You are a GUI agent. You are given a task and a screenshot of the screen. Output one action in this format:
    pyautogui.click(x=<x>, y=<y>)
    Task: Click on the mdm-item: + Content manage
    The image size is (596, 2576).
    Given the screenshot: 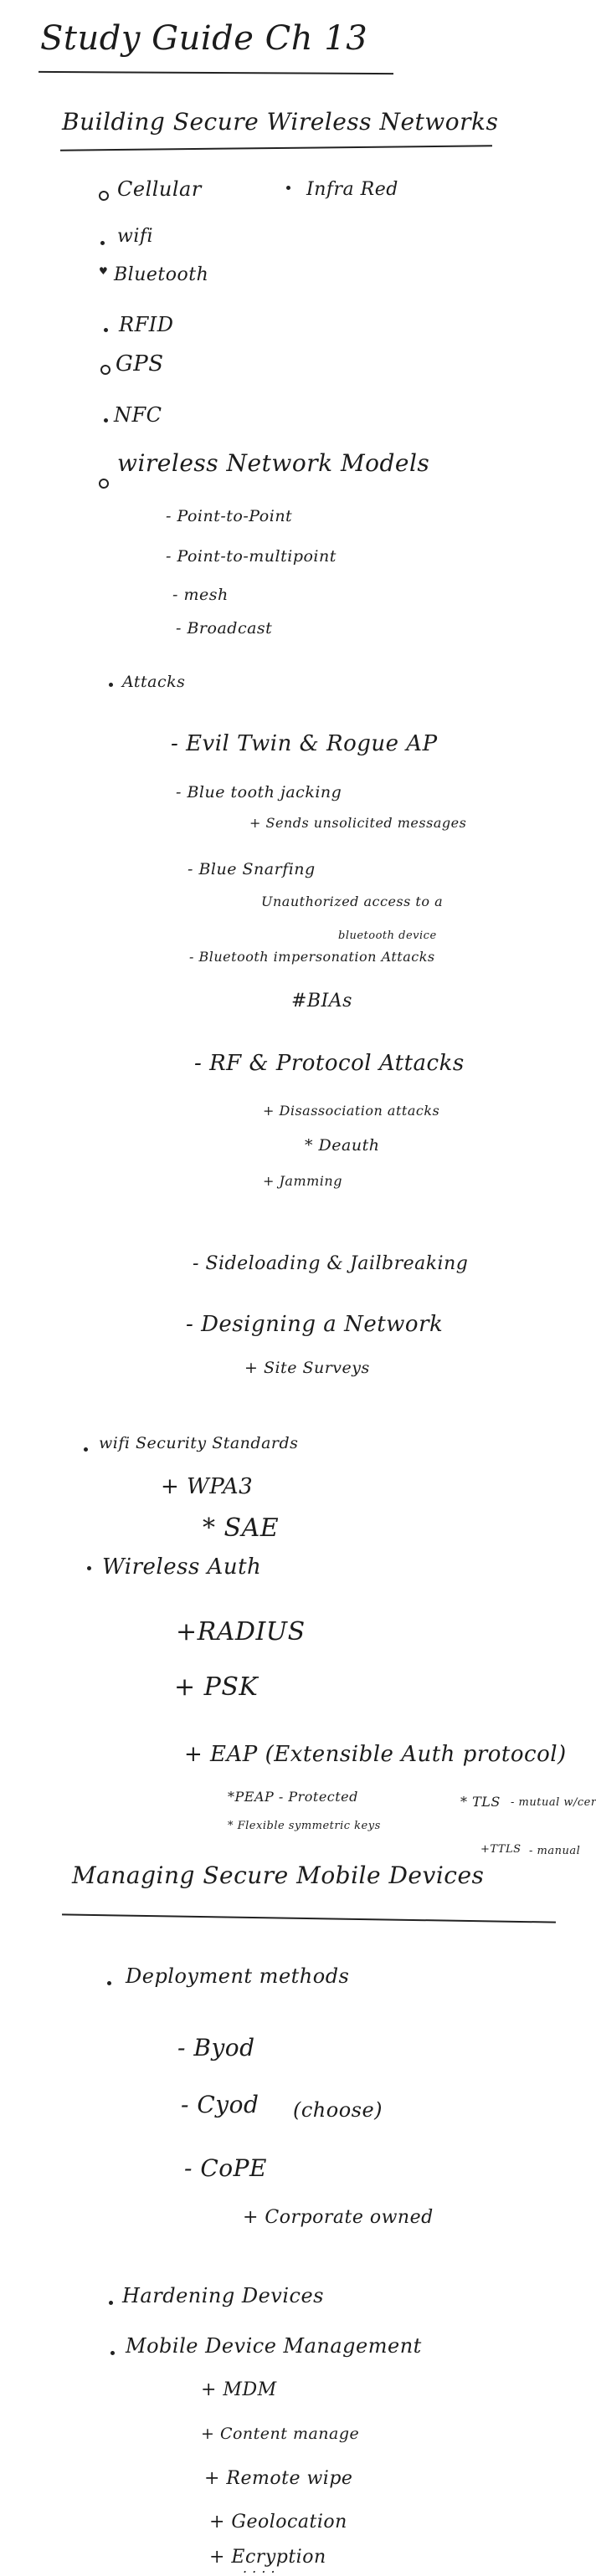 What is the action you would take?
    pyautogui.click(x=280, y=2434)
    